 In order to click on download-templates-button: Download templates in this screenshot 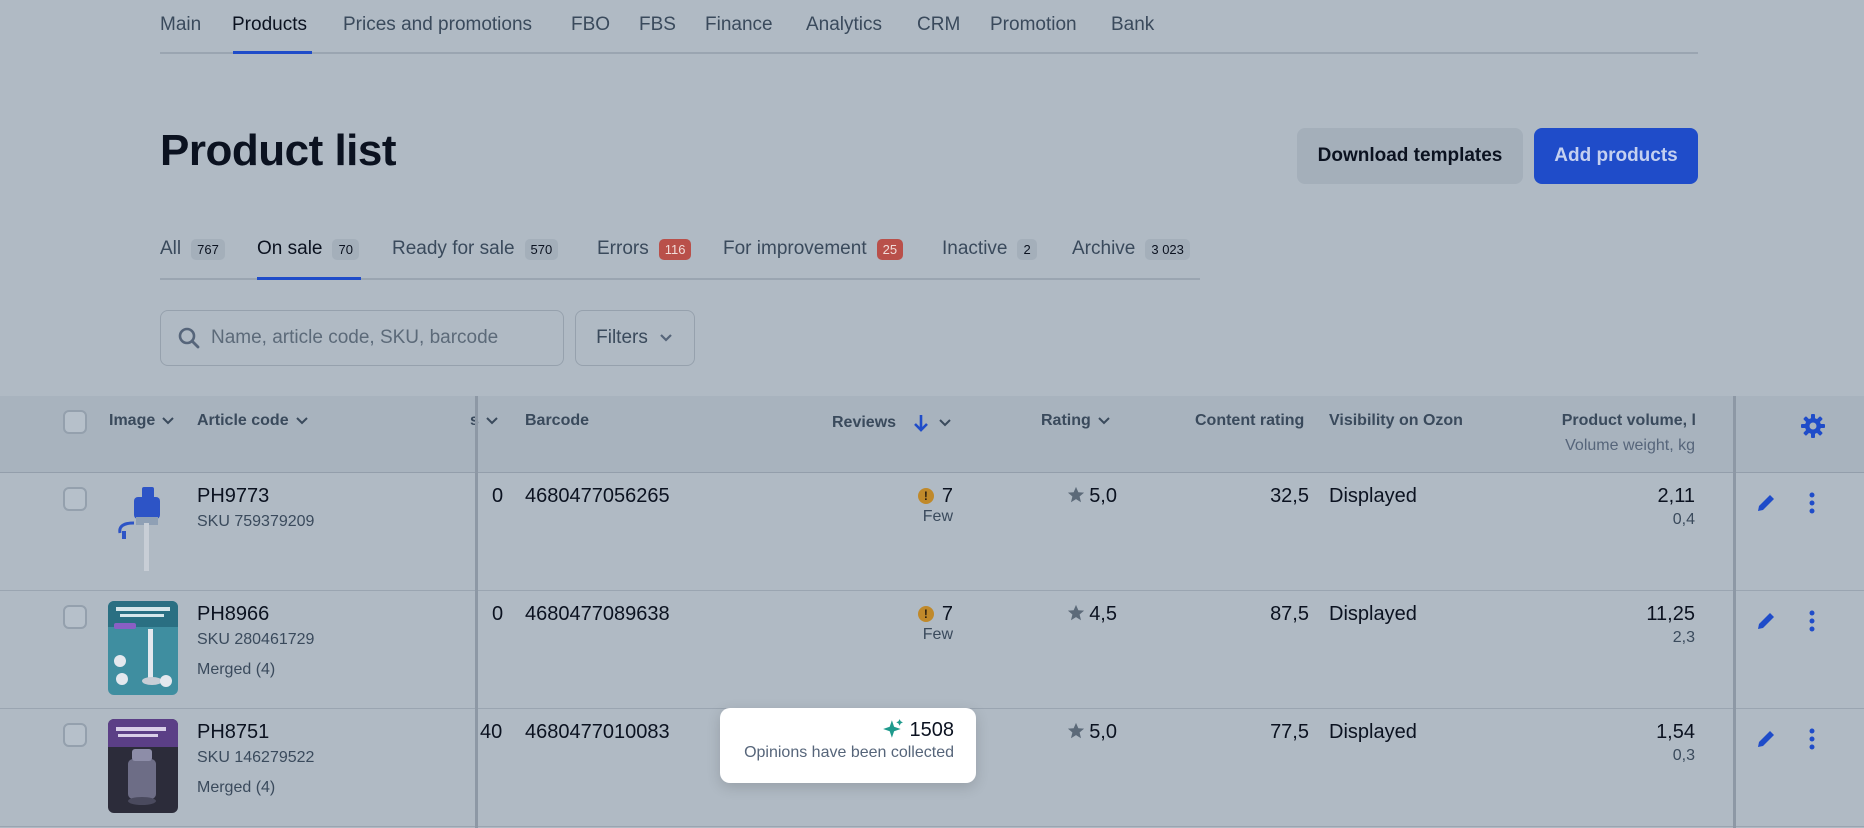, I will do `click(1410, 156)`.